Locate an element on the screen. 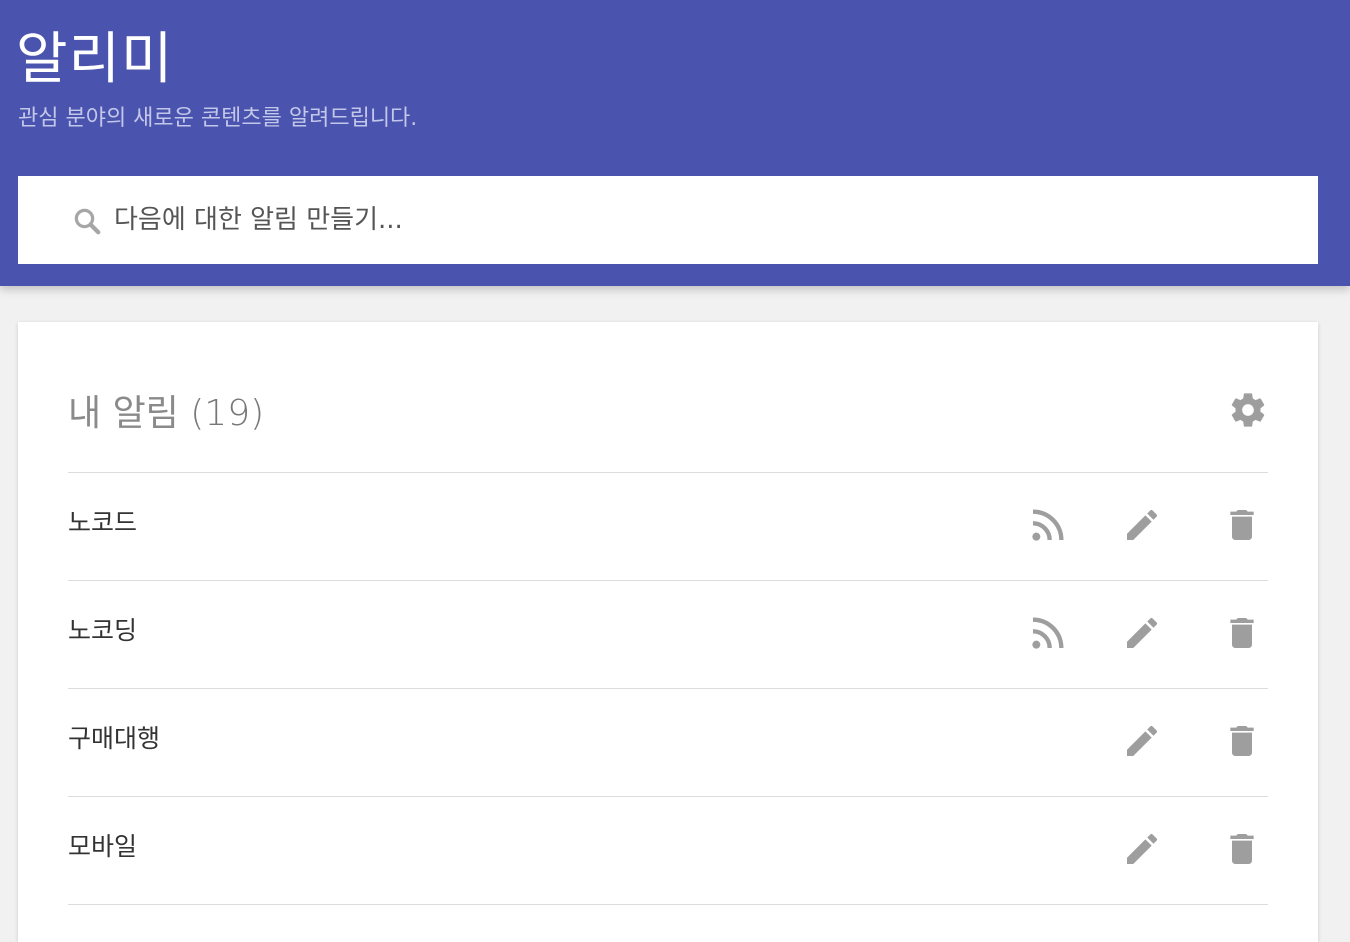  settings-gear-icon is located at coordinates (1248, 410).